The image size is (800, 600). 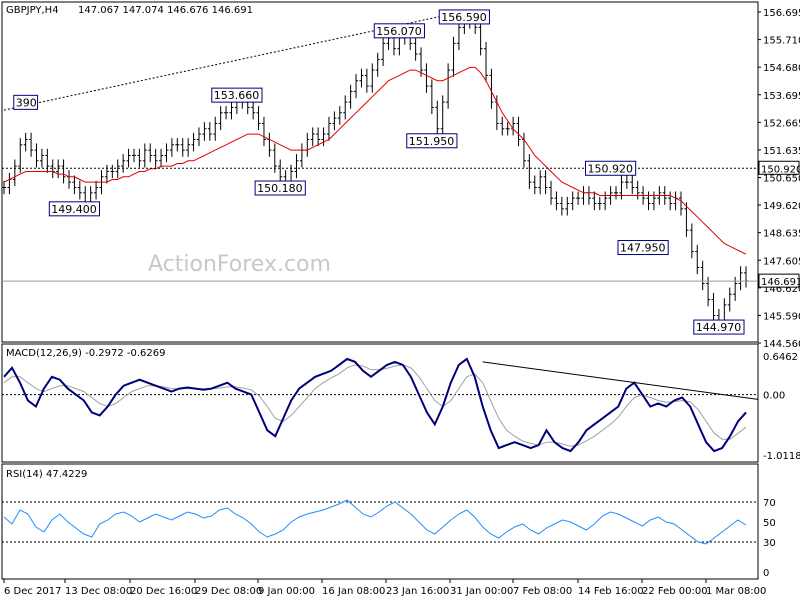 I want to click on level-marker: 153.660, so click(x=237, y=95).